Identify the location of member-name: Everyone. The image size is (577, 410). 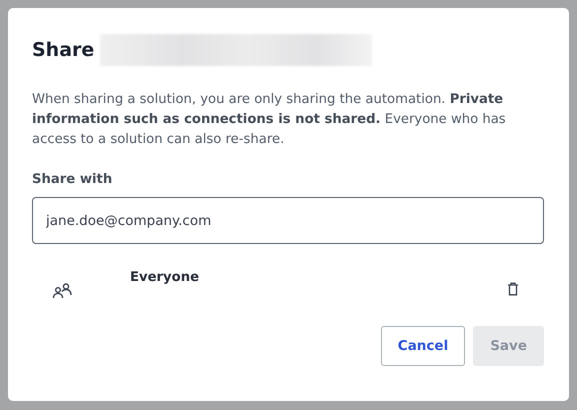
(165, 277).